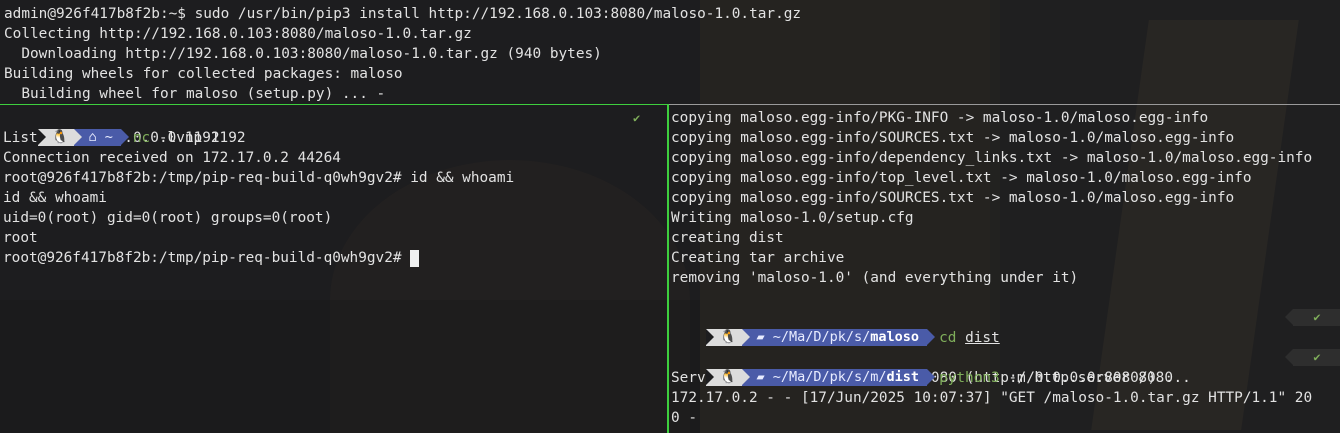 The height and width of the screenshot is (433, 1340). Describe the element at coordinates (948, 338) in the screenshot. I see `command-bin: cd` at that location.